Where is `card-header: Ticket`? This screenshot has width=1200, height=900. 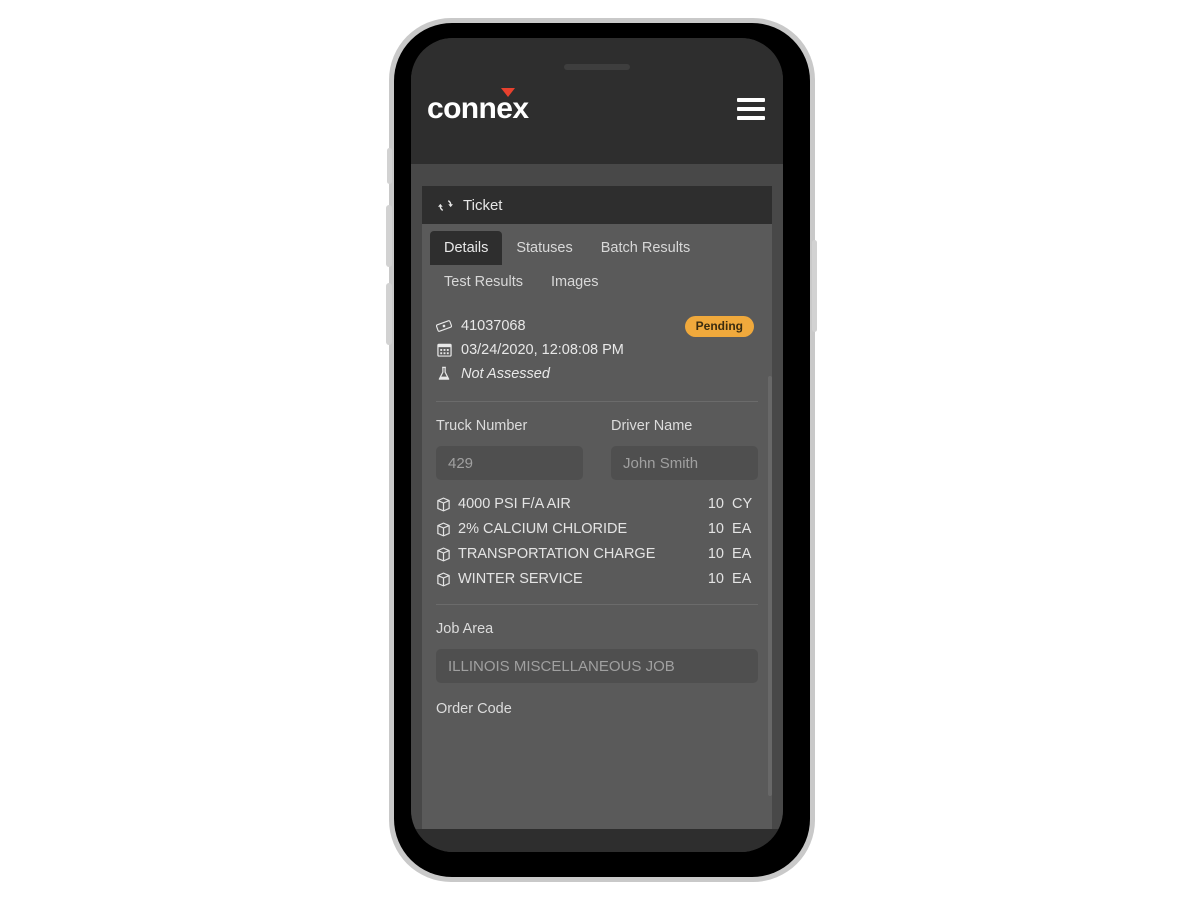
card-header: Ticket is located at coordinates (597, 205).